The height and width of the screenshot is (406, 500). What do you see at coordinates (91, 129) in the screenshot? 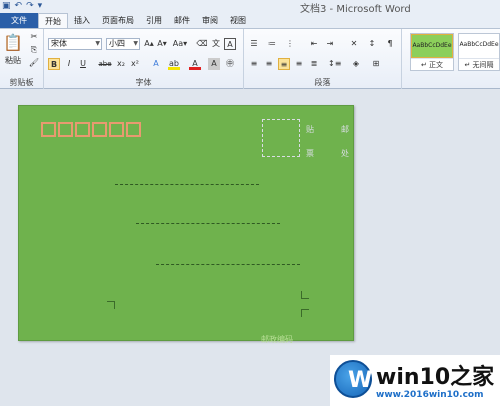
I see `zip-code-boxes` at bounding box center [91, 129].